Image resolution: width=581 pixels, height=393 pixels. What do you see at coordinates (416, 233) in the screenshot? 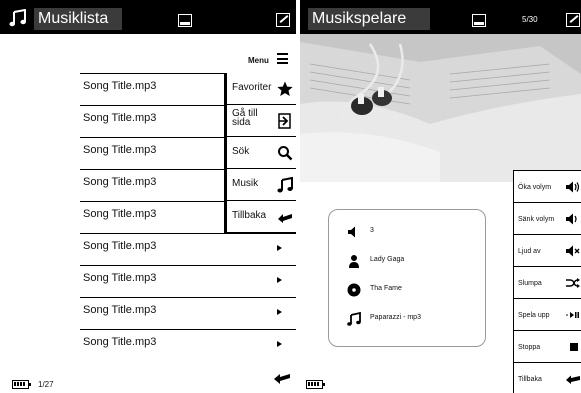
I see `now-playing-volume: 3` at bounding box center [416, 233].